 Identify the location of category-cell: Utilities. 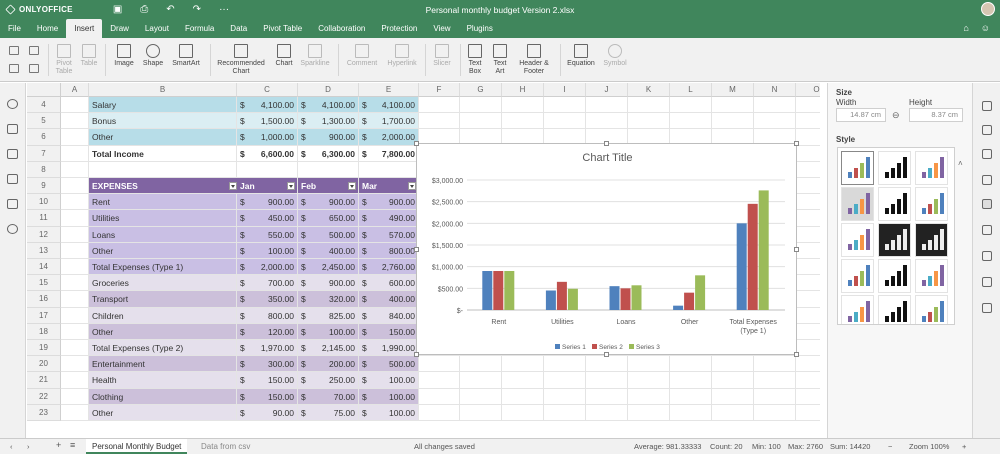
(163, 218).